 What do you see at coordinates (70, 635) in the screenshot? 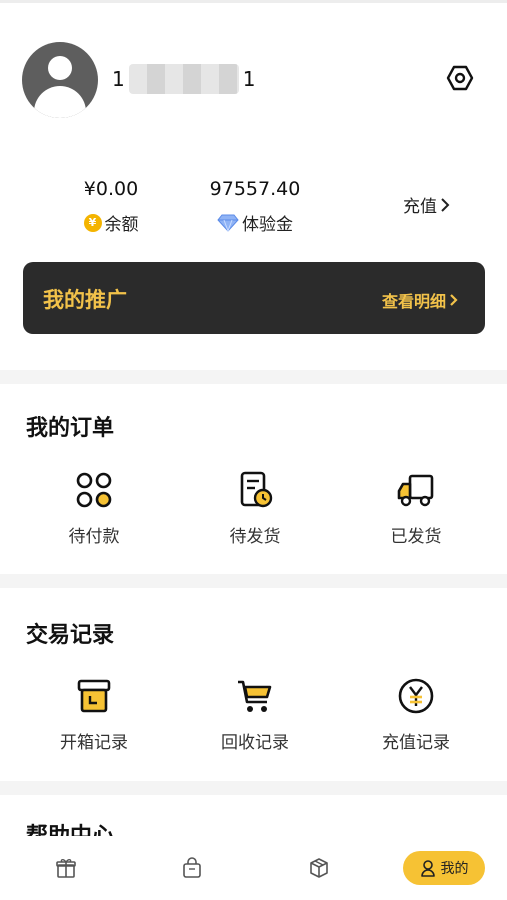
I see `transactions-title: 交易记录` at bounding box center [70, 635].